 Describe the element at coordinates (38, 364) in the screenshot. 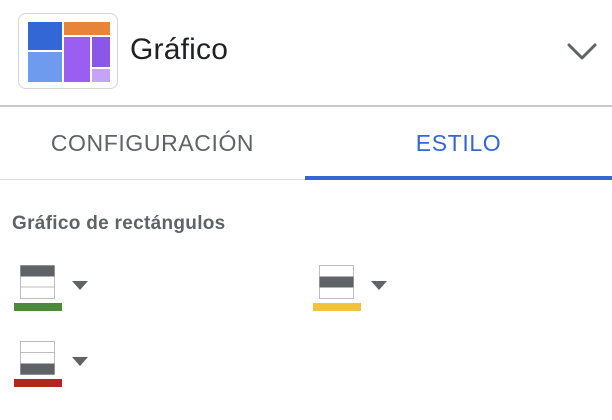

I see `footer-fill-color-icon` at that location.